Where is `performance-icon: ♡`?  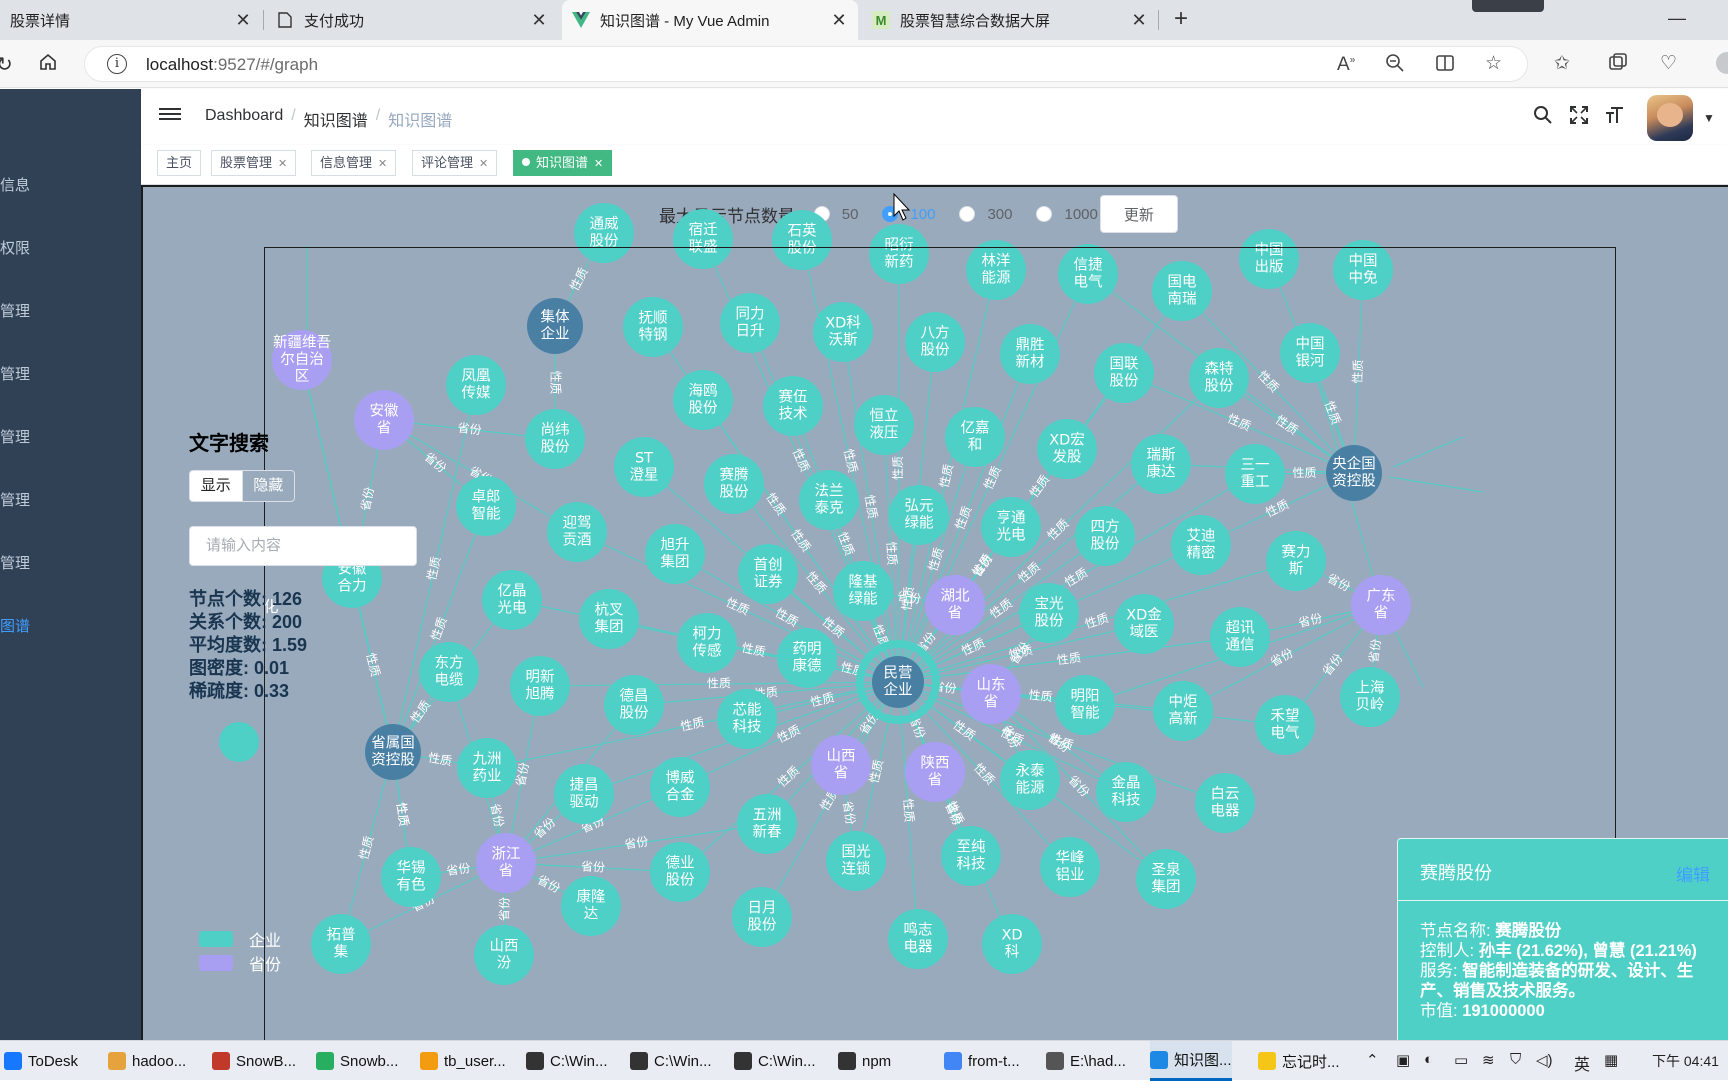 performance-icon: ♡ is located at coordinates (1668, 63).